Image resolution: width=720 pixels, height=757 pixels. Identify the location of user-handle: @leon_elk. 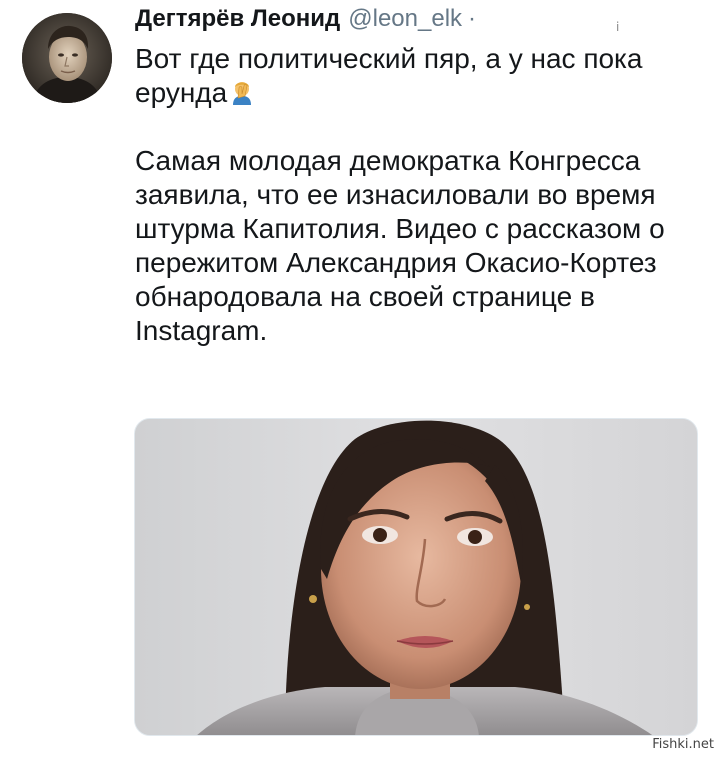
(405, 19).